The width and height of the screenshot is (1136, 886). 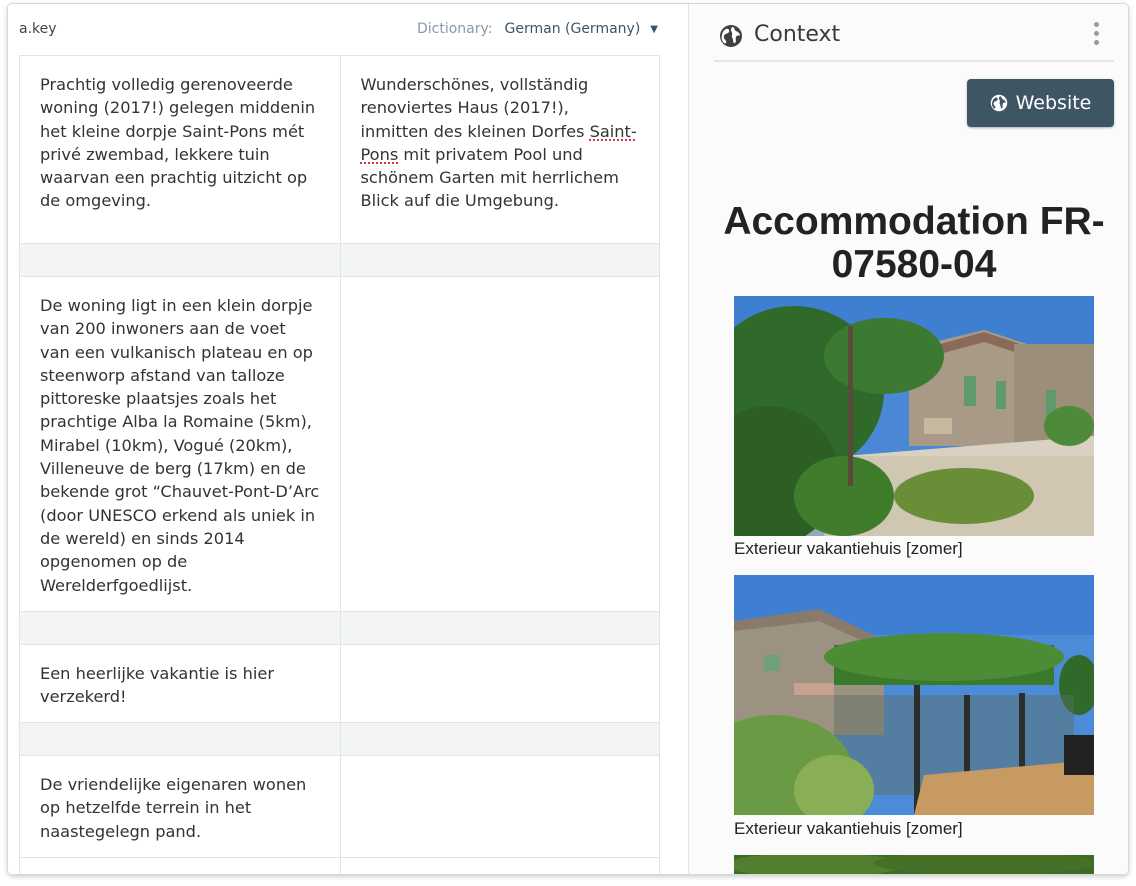 I want to click on dictionary-selector: Dictionary: German (Germany) ▼, so click(x=537, y=29).